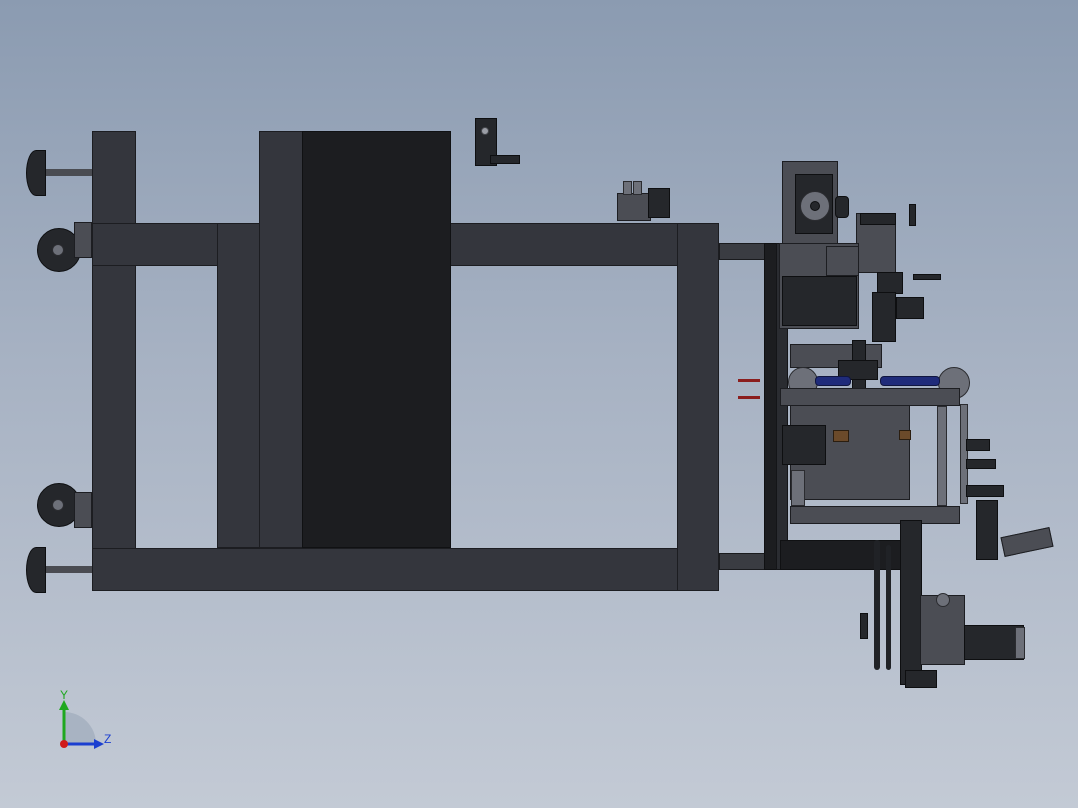 The height and width of the screenshot is (808, 1078). Describe the element at coordinates (798, 488) in the screenshot. I see `guide-post-left` at that location.